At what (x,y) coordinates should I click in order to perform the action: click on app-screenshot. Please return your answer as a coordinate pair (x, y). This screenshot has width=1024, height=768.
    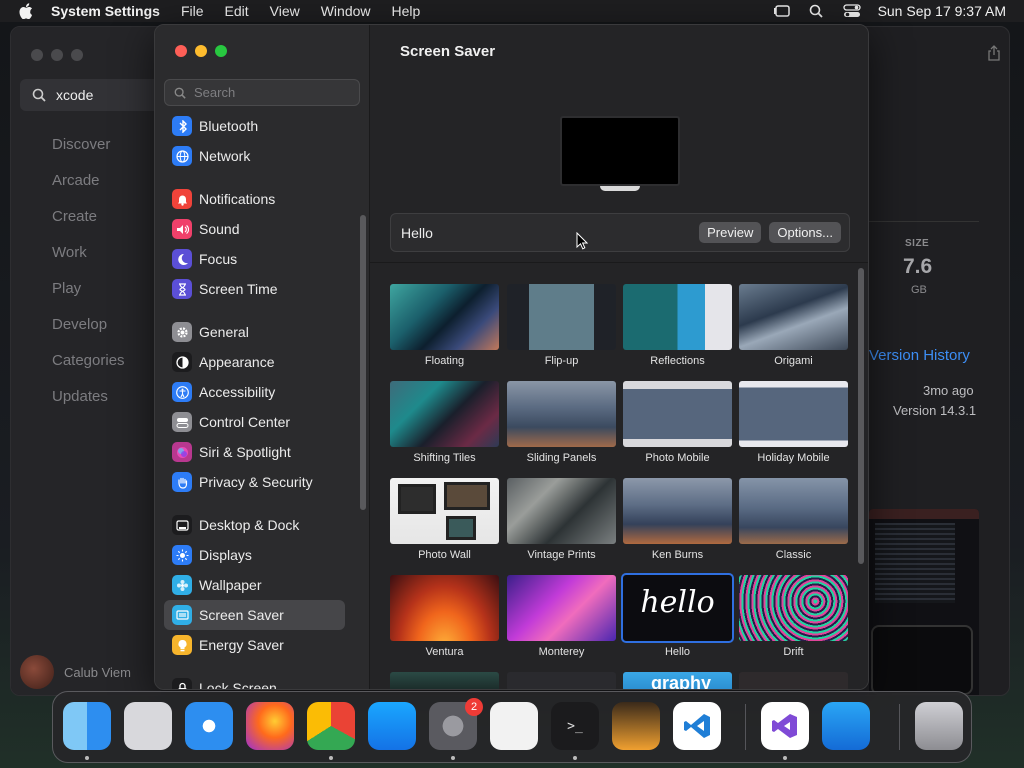
    Looking at the image, I should click on (924, 602).